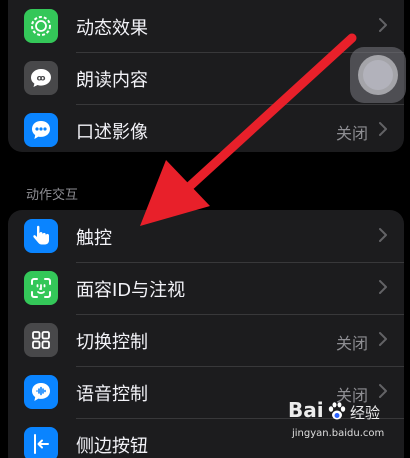 The width and height of the screenshot is (410, 458). Describe the element at coordinates (41, 130) in the screenshot. I see `audio-description-icon` at that location.